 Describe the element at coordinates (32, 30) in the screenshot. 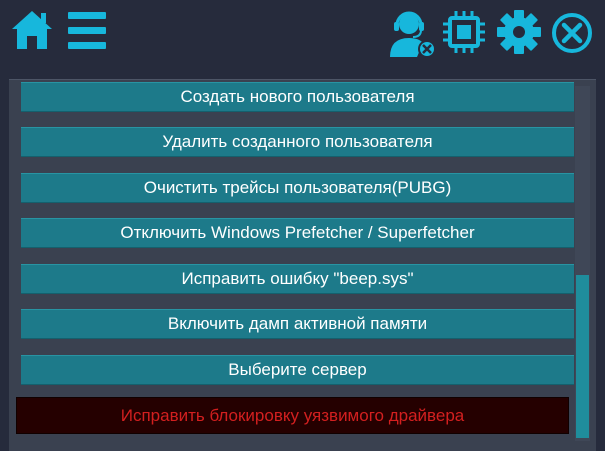

I see `home-icon` at that location.